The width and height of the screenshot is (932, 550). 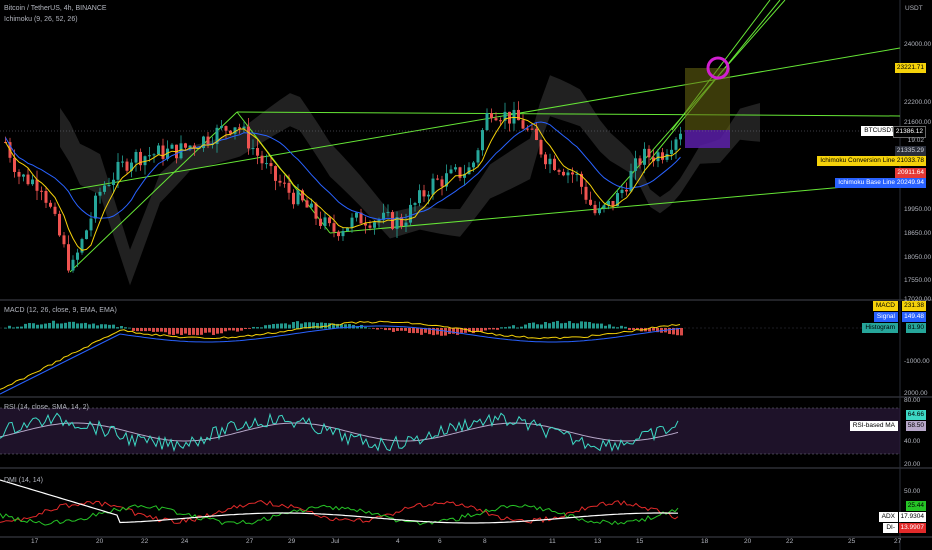 What do you see at coordinates (857, 161) in the screenshot?
I see `conversion-line-label: Ichimoku Conversion Line` at bounding box center [857, 161].